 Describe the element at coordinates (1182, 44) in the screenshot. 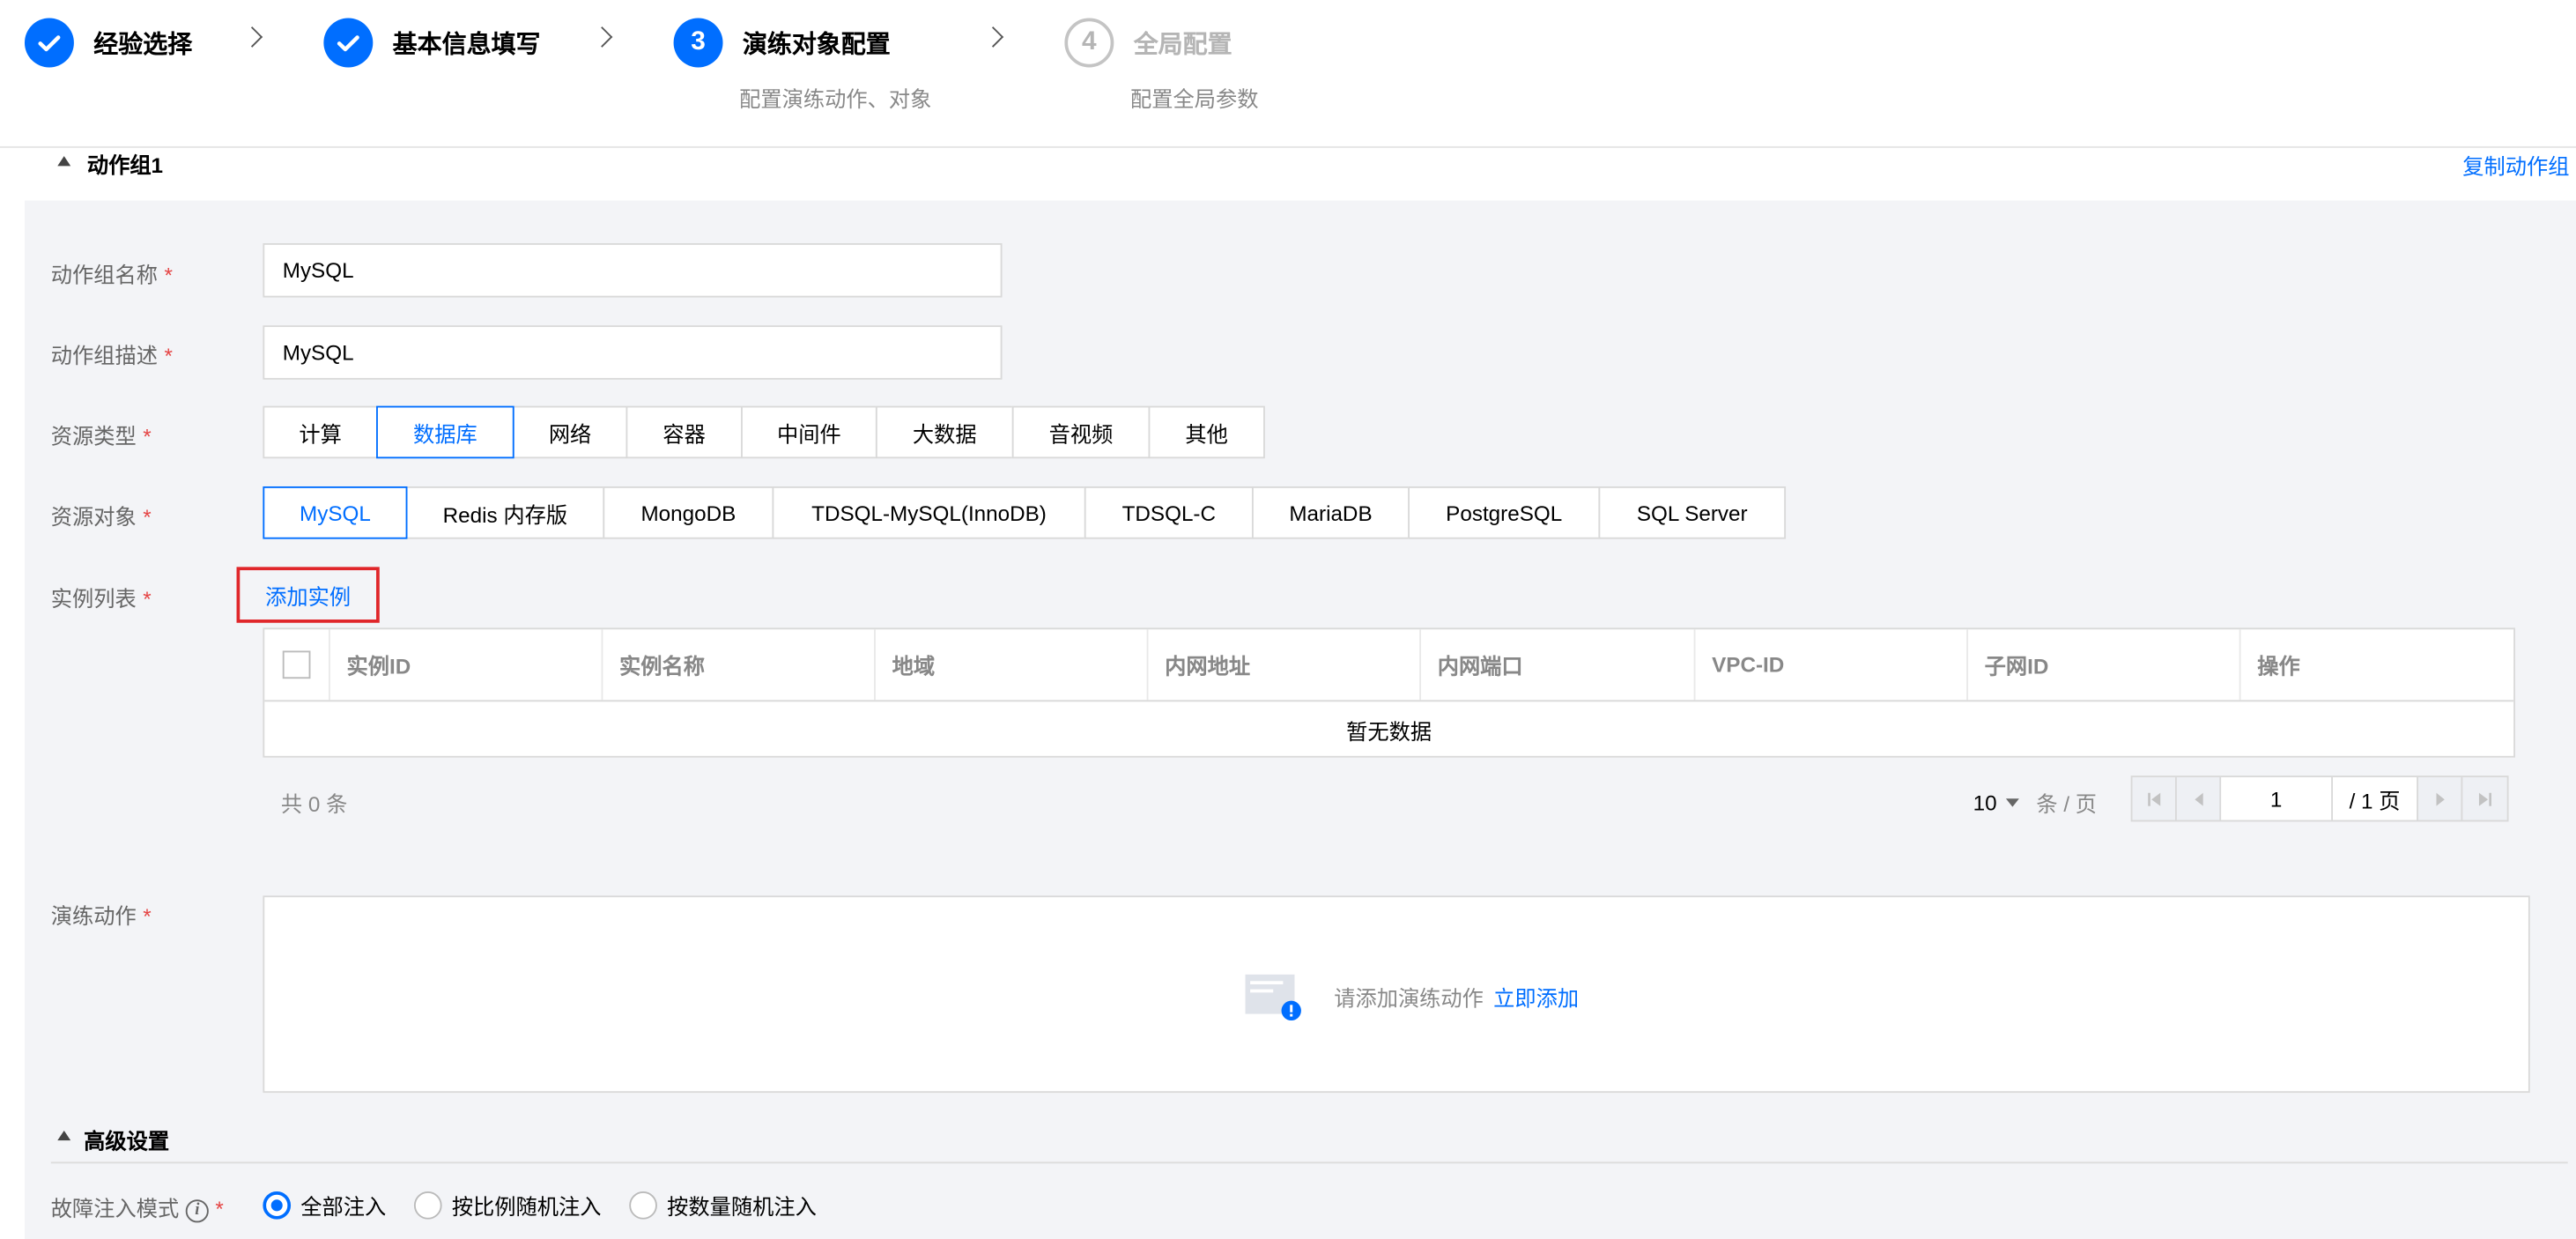

I see `step-4-label: 全局配置` at that location.